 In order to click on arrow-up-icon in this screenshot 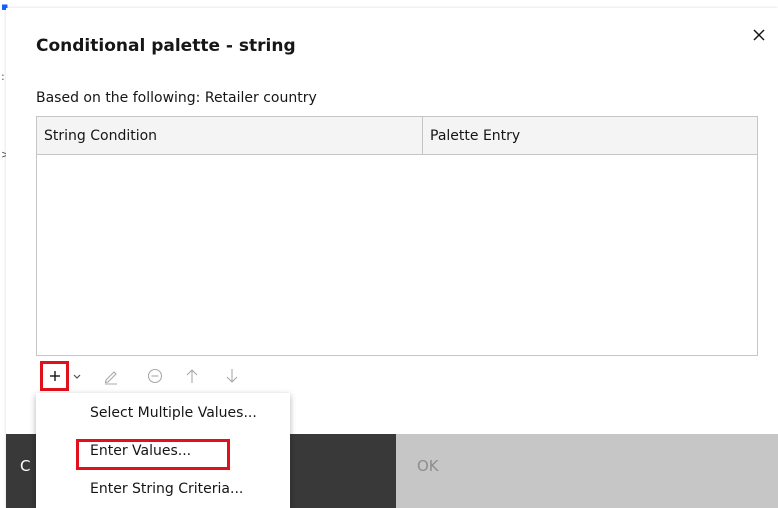, I will do `click(192, 376)`.